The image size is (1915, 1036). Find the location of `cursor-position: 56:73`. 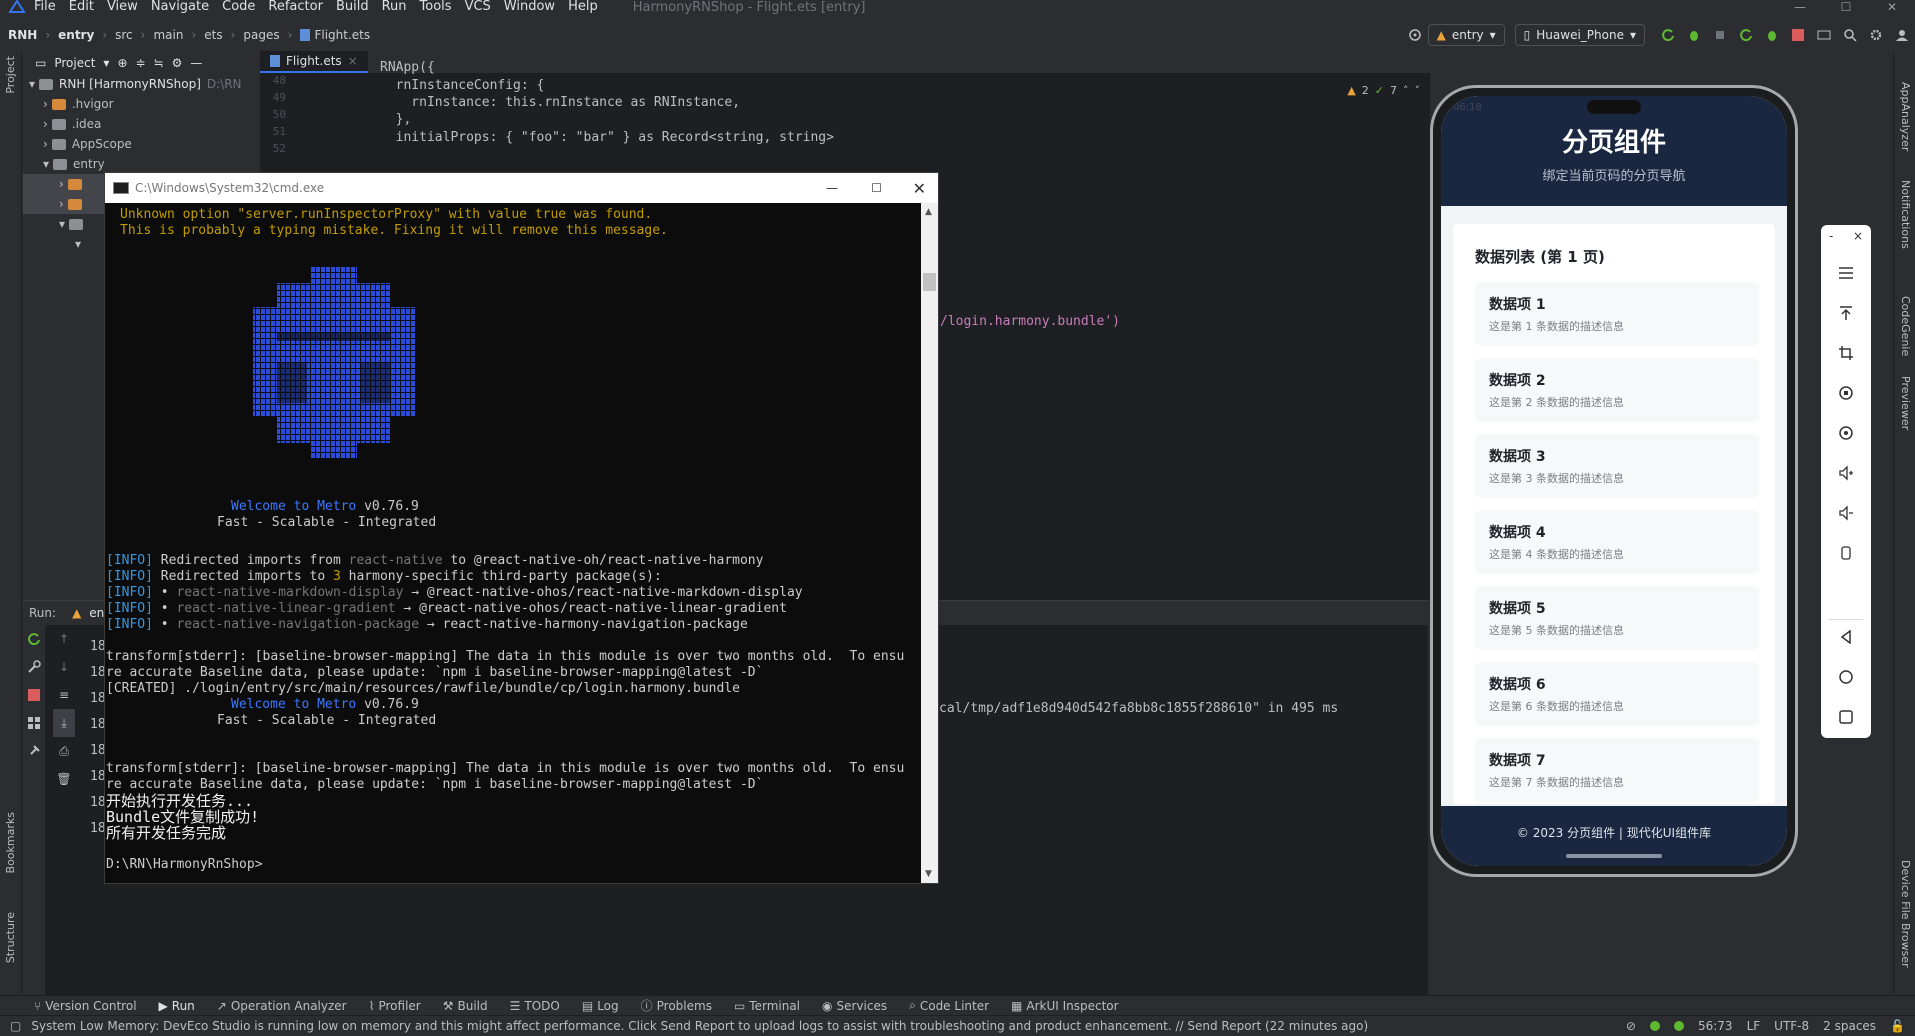

cursor-position: 56:73 is located at coordinates (1715, 1026).